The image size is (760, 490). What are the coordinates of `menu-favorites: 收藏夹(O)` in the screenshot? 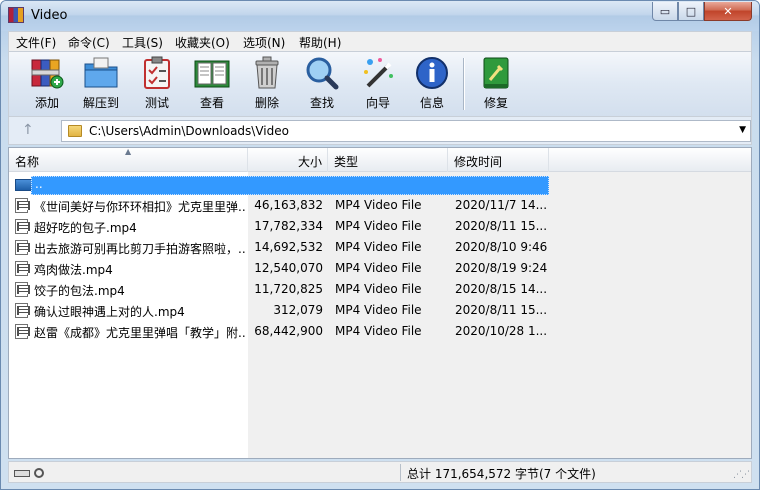 It's located at (202, 42).